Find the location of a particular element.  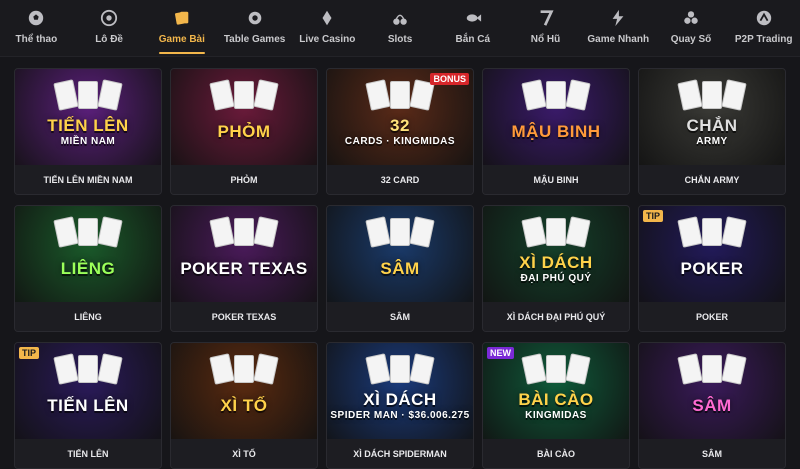

nav-item-game-bai: Game Bài is located at coordinates (181, 28).